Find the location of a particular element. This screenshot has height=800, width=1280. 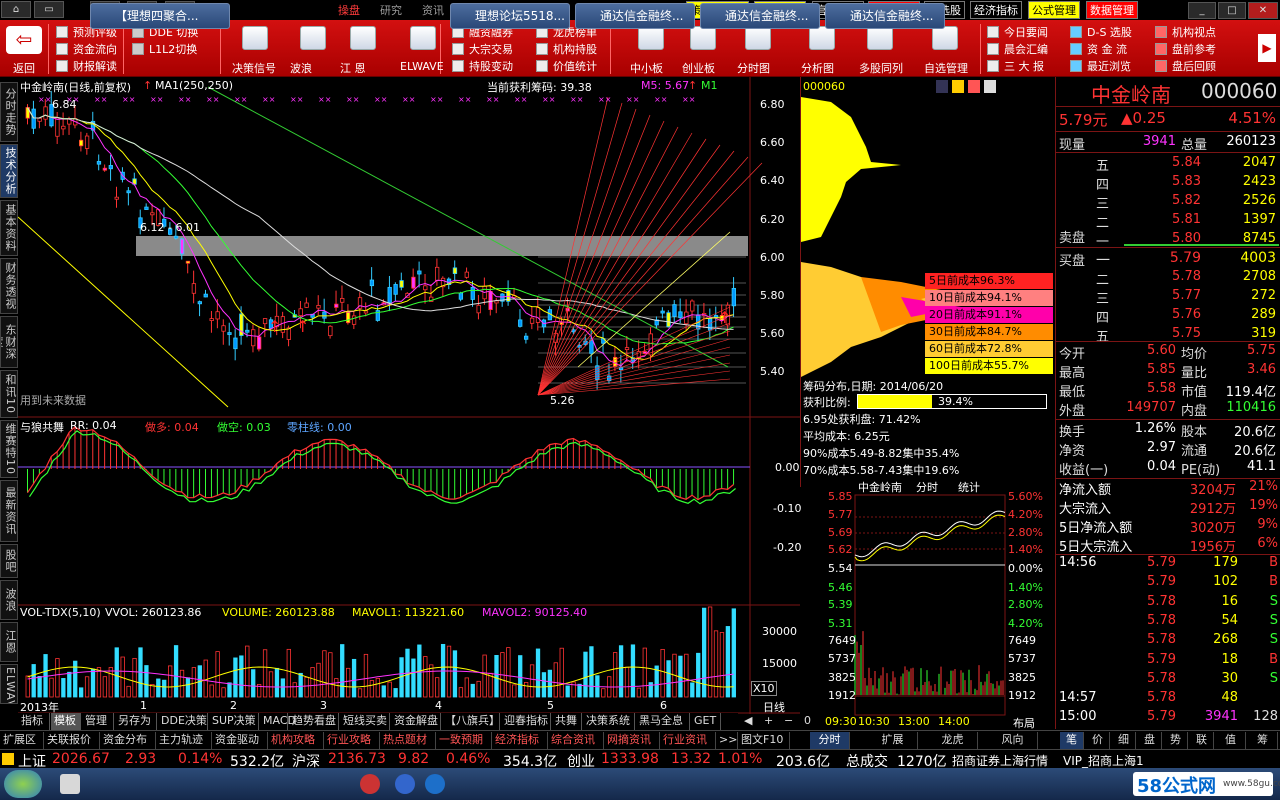

top-quick-link: 经济指标 is located at coordinates (996, 10).